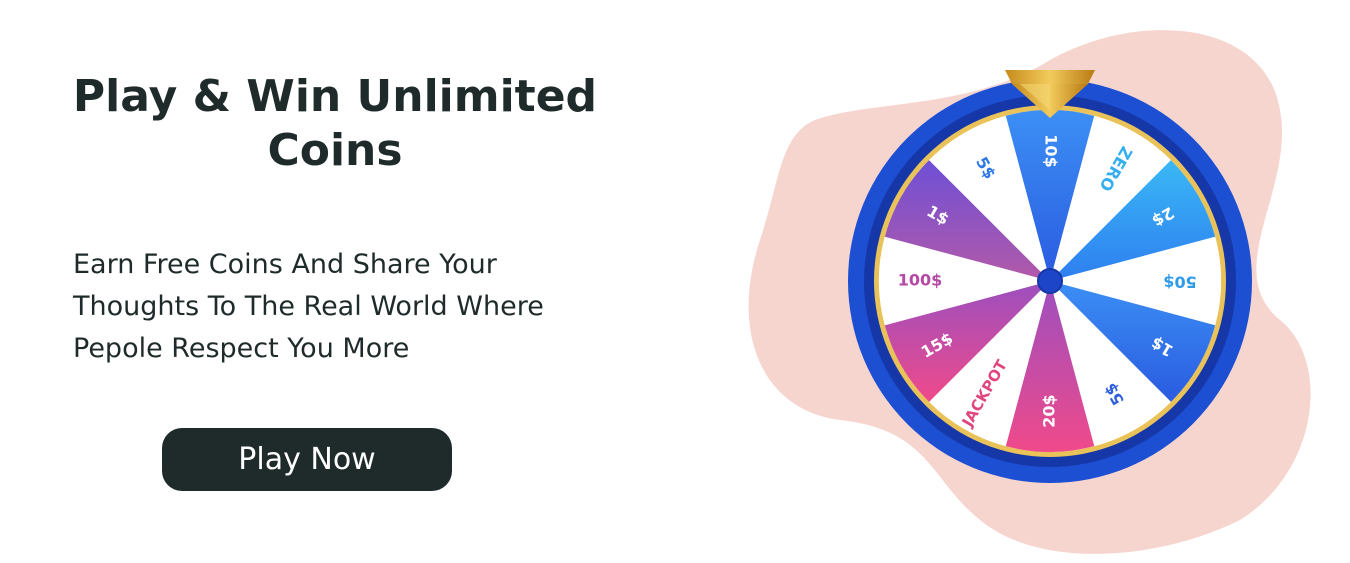 The image size is (1350, 563). Describe the element at coordinates (1049, 410) in the screenshot. I see `segment-label: 20$` at that location.